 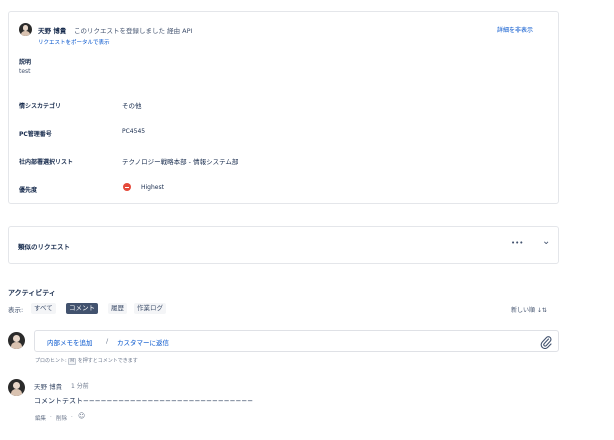 What do you see at coordinates (529, 309) in the screenshot?
I see `sort-order-button: 新しい順 ↓⇅` at bounding box center [529, 309].